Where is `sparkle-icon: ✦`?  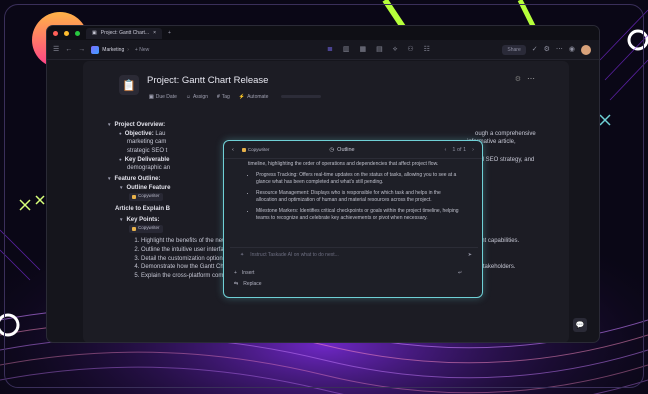
sparkle-icon: ✦ is located at coordinates (242, 254).